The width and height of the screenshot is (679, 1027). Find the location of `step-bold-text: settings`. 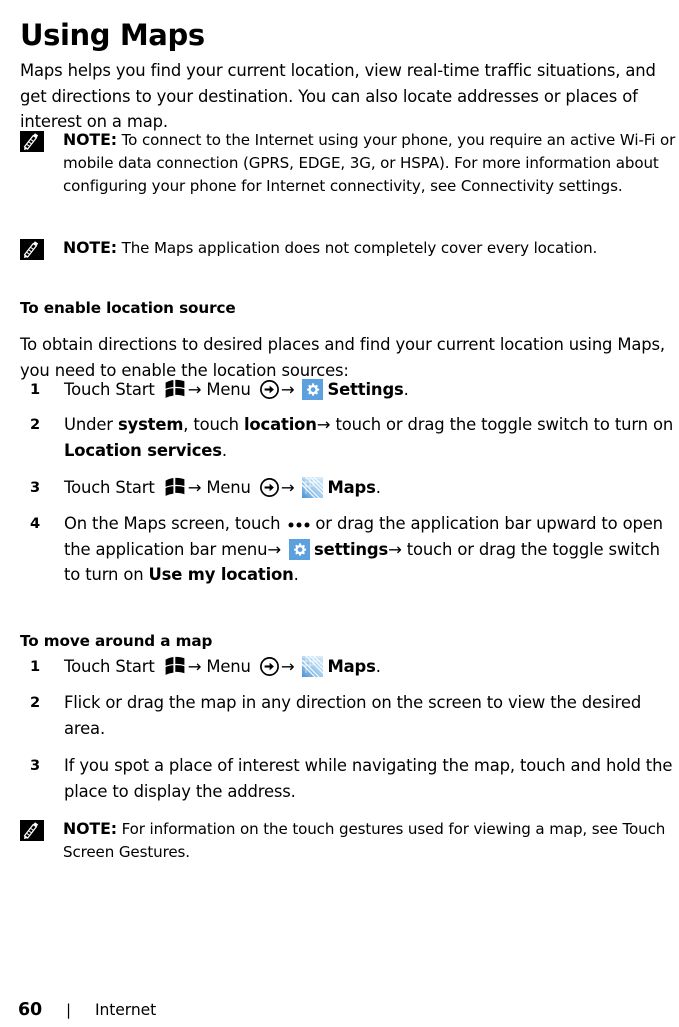

step-bold-text: settings is located at coordinates (351, 549).